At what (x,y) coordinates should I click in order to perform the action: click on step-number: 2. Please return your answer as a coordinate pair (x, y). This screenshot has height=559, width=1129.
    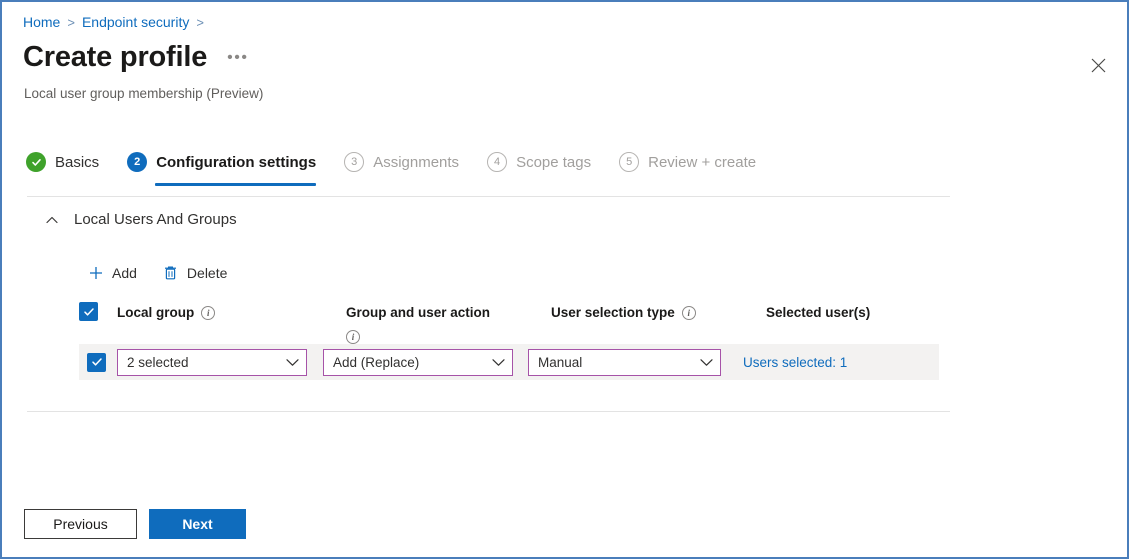
    Looking at the image, I should click on (137, 162).